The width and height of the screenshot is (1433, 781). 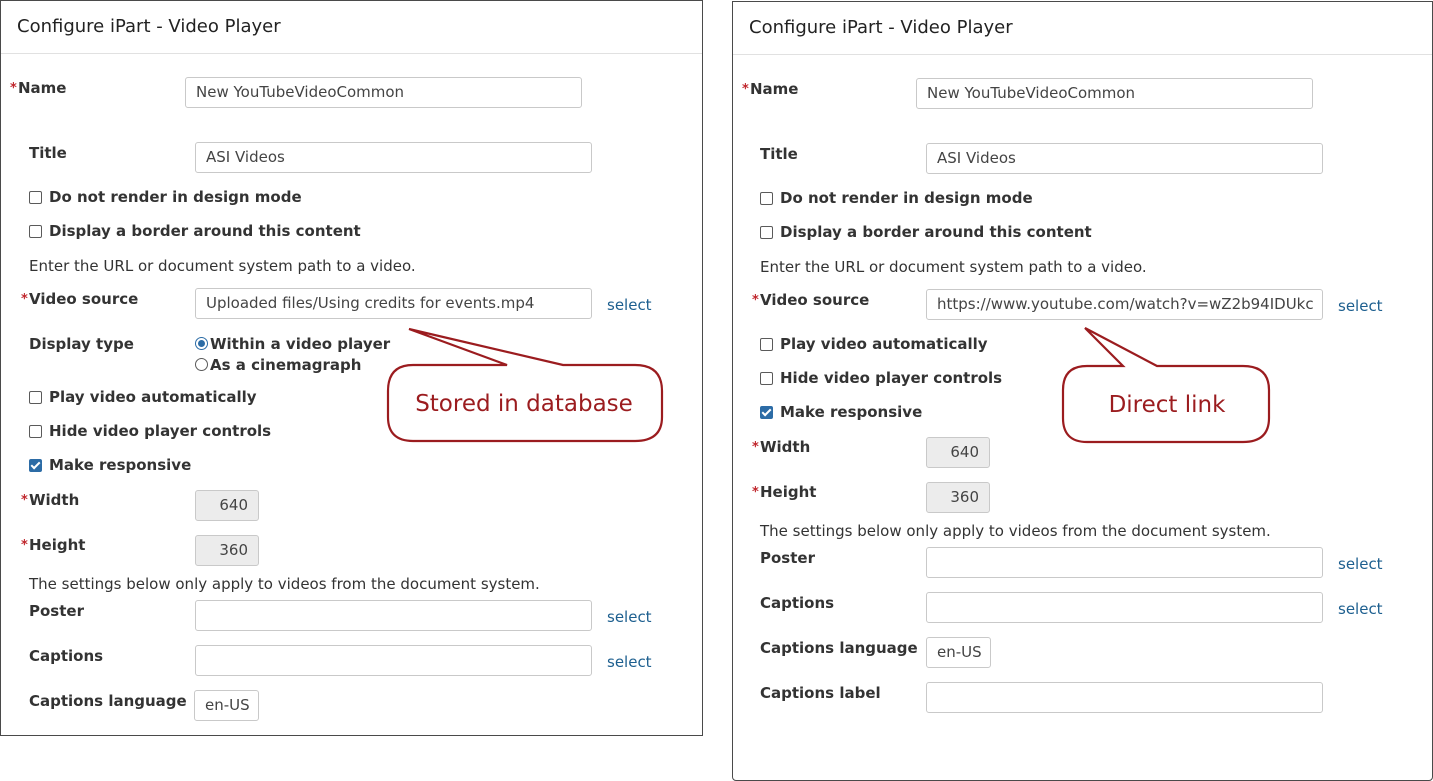 I want to click on display-type-label: Display type, so click(x=81, y=344).